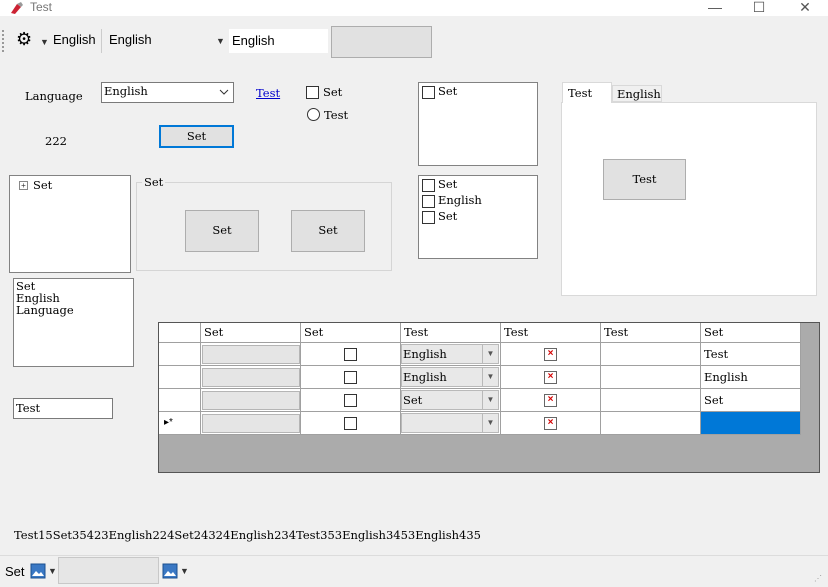 Image resolution: width=828 pixels, height=587 pixels. What do you see at coordinates (333, 92) in the screenshot?
I see `set-checkbox-label: Set` at bounding box center [333, 92].